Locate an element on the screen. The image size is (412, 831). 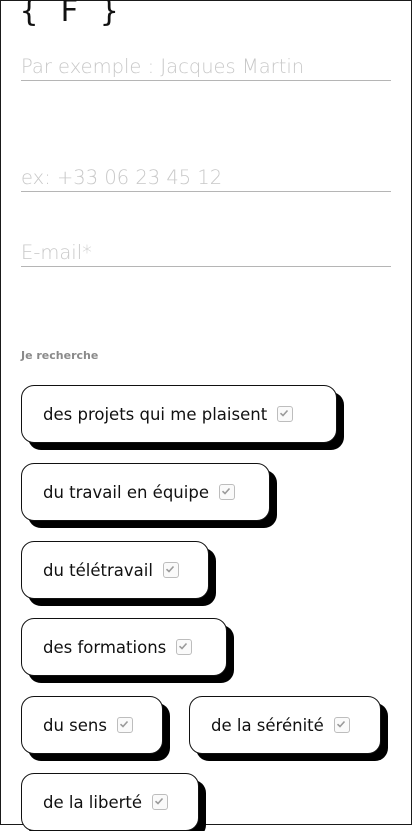
name-input is located at coordinates (206, 66).